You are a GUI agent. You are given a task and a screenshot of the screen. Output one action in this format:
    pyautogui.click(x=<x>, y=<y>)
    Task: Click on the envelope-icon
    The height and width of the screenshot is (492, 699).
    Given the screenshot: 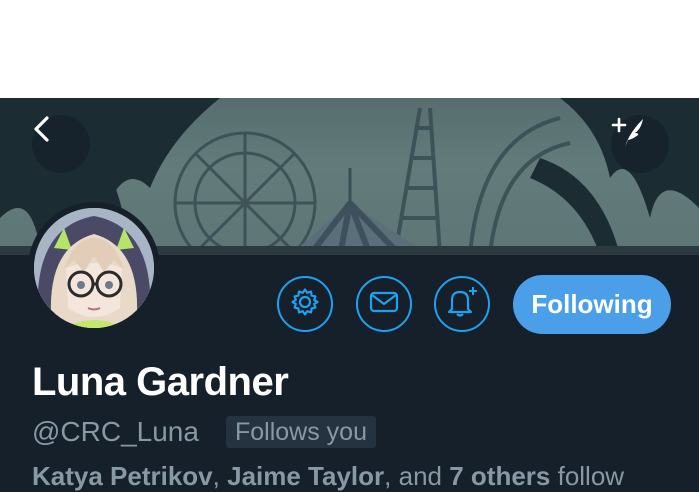 What is the action you would take?
    pyautogui.click(x=384, y=304)
    